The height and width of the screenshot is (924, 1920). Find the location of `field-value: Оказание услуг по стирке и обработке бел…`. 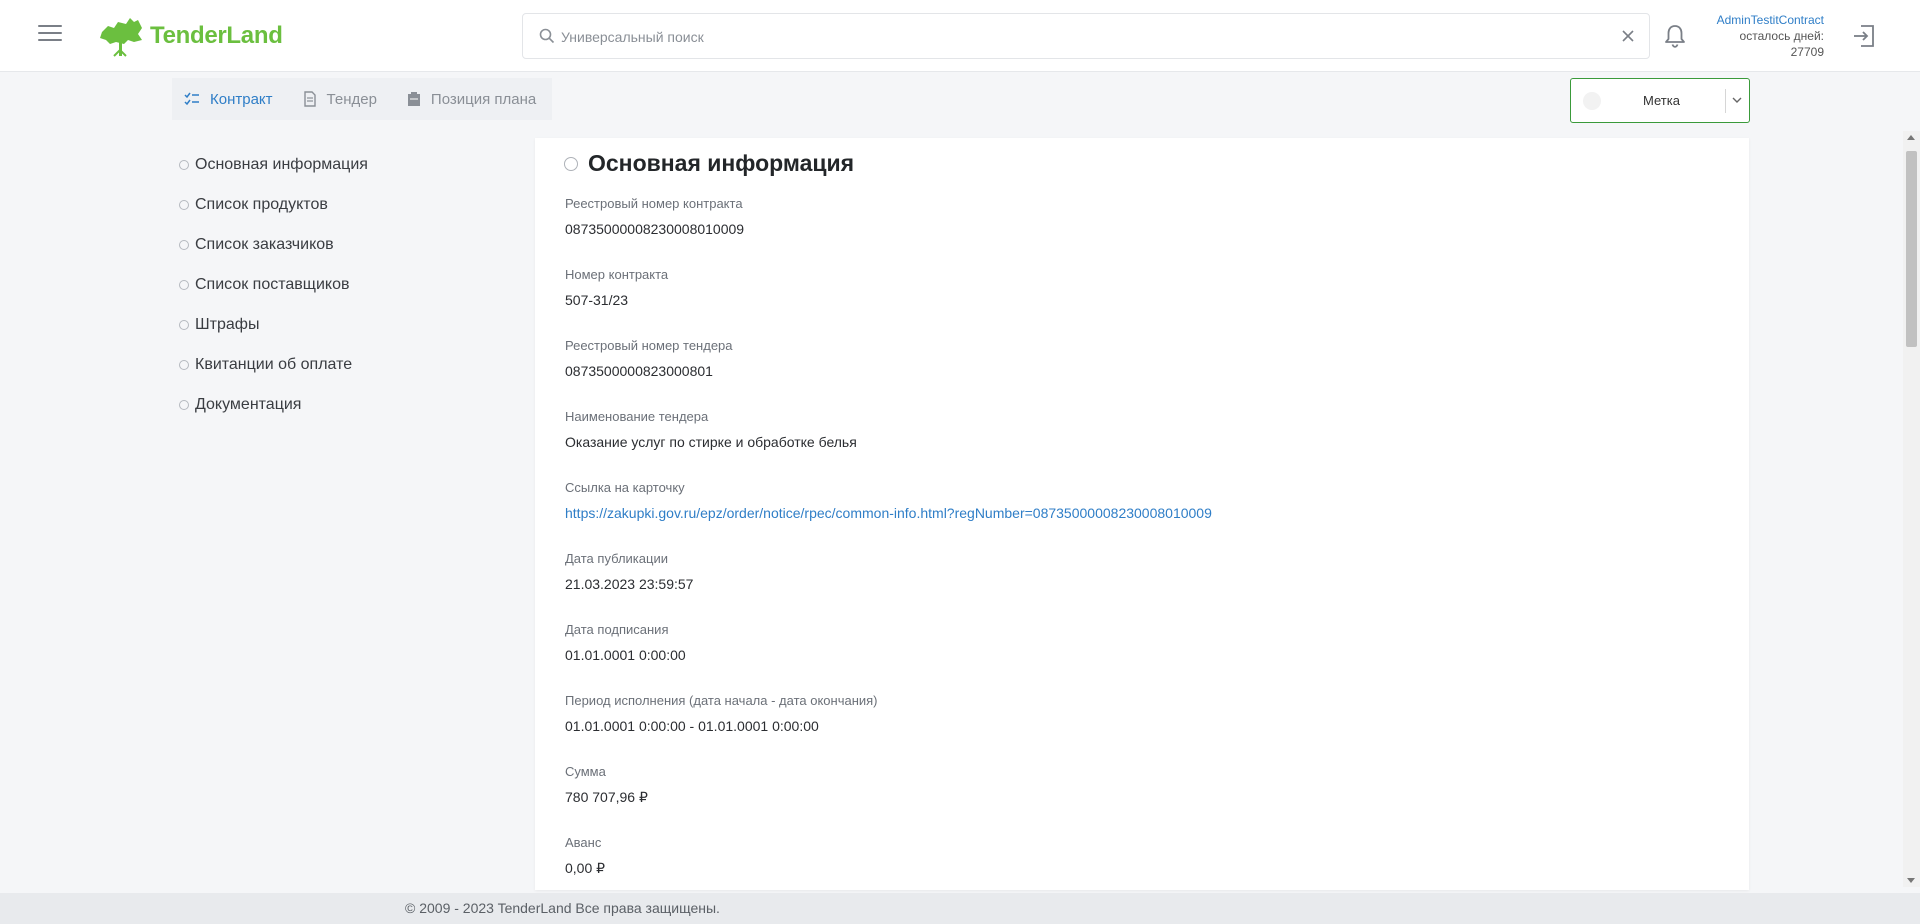

field-value: Оказание услуг по стирке и обработке бел… is located at coordinates (711, 442).